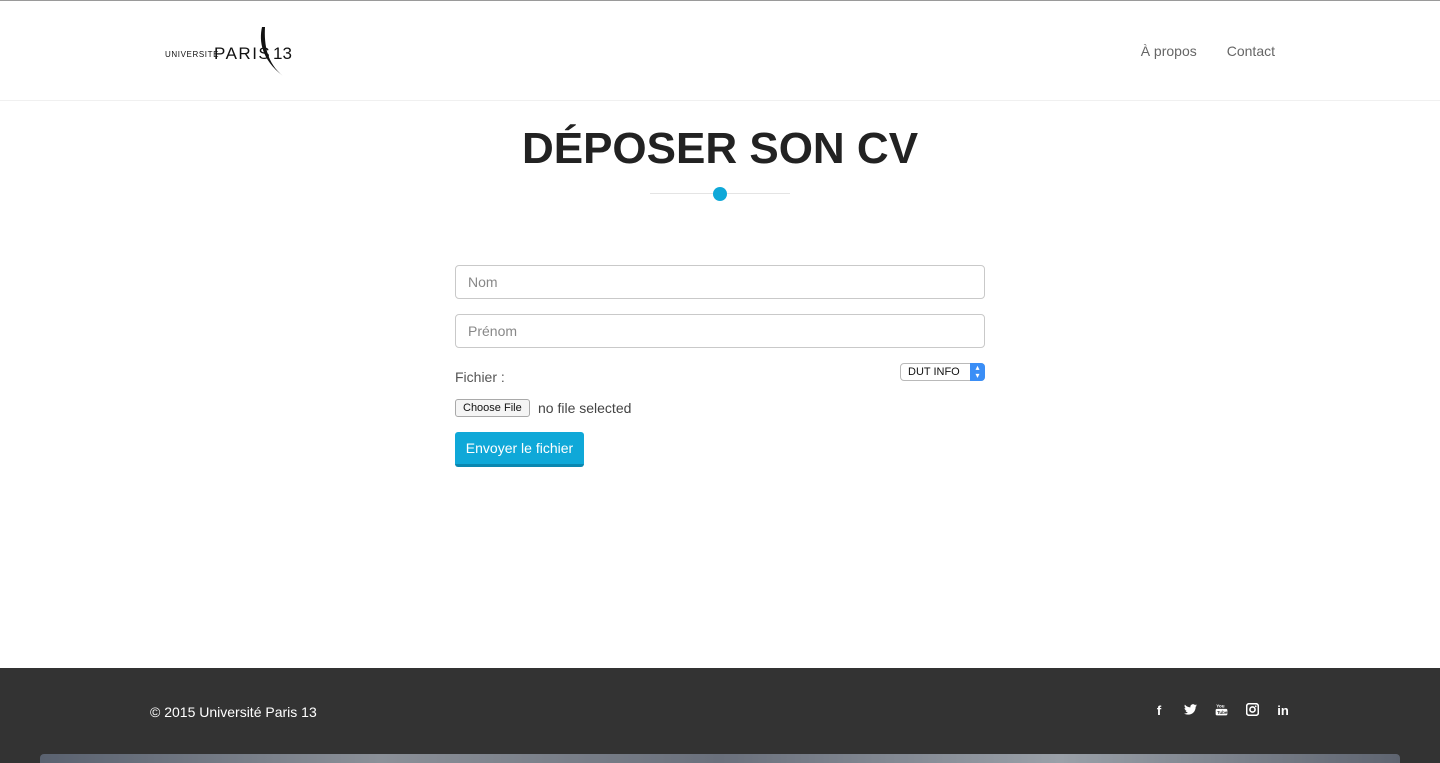 The width and height of the screenshot is (1440, 763). Describe the element at coordinates (977, 372) in the screenshot. I see `select-arrows-icon: ▴ ▾` at that location.